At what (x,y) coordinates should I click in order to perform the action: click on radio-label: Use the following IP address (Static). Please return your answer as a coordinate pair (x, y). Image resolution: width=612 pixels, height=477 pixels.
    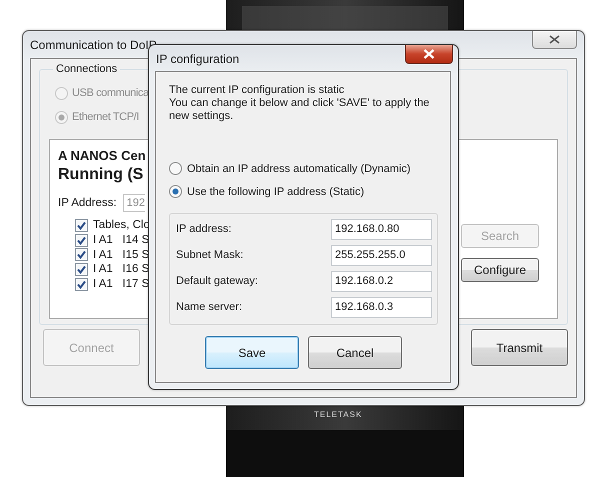
    Looking at the image, I should click on (275, 192).